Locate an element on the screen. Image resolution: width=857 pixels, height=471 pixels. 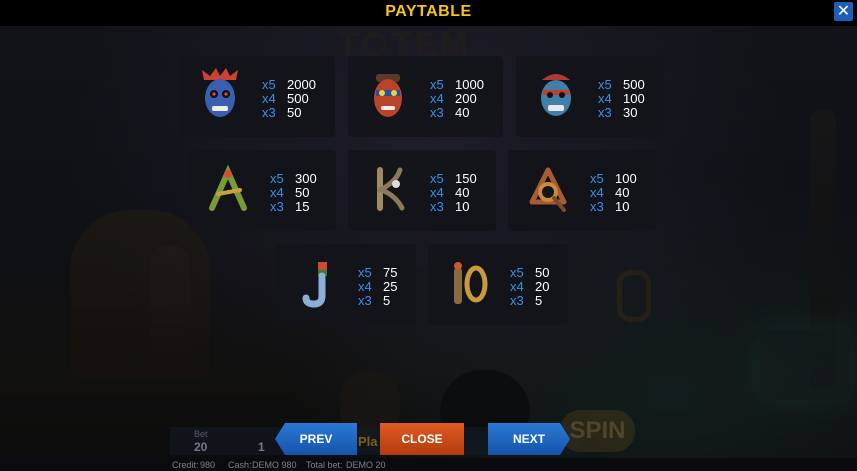
cash-label: Cash: is located at coordinates (240, 465).